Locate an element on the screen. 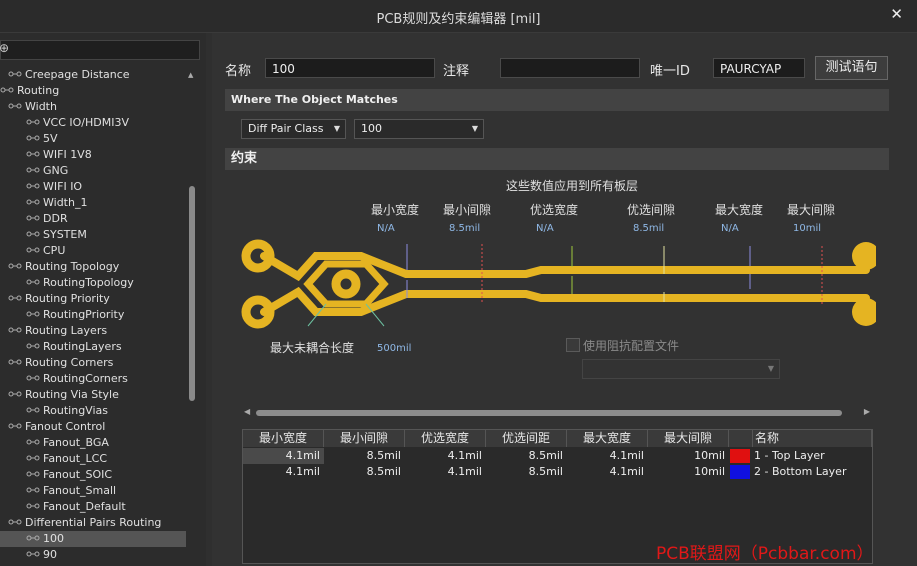  match-type-select: Diff Pair Class ▼ is located at coordinates (293, 129).